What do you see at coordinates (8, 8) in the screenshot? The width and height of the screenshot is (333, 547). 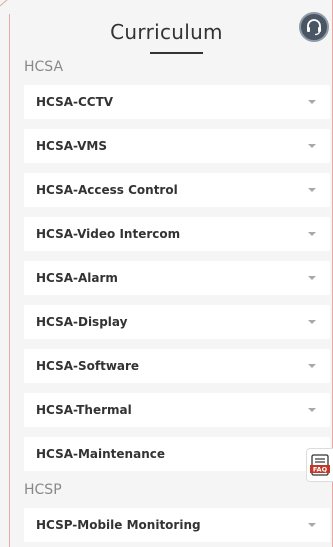 I see `corner-decoration` at bounding box center [8, 8].